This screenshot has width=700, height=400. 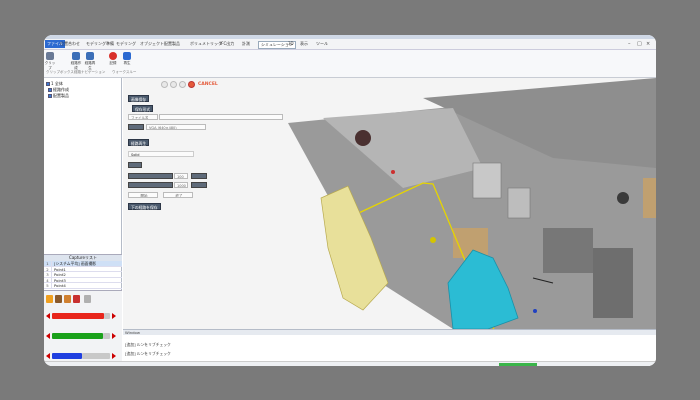 I want to click on maximize-icon: □, so click(x=639, y=44).